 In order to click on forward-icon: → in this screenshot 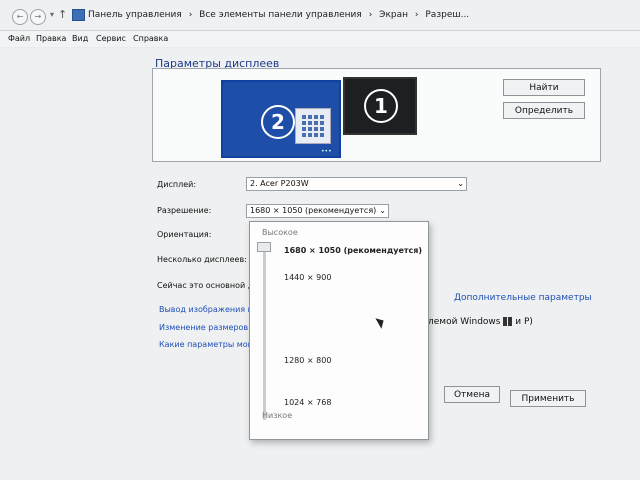, I will do `click(38, 17)`.